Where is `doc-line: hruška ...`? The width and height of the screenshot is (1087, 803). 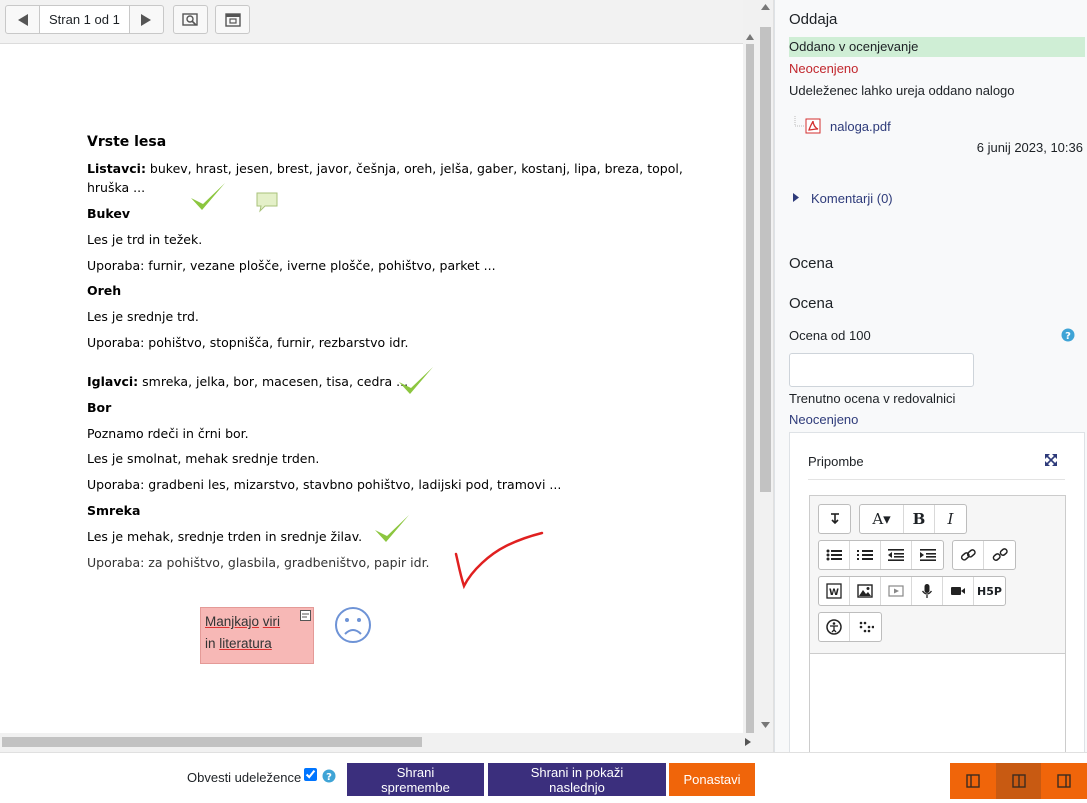 doc-line: hruška ... is located at coordinates (116, 187).